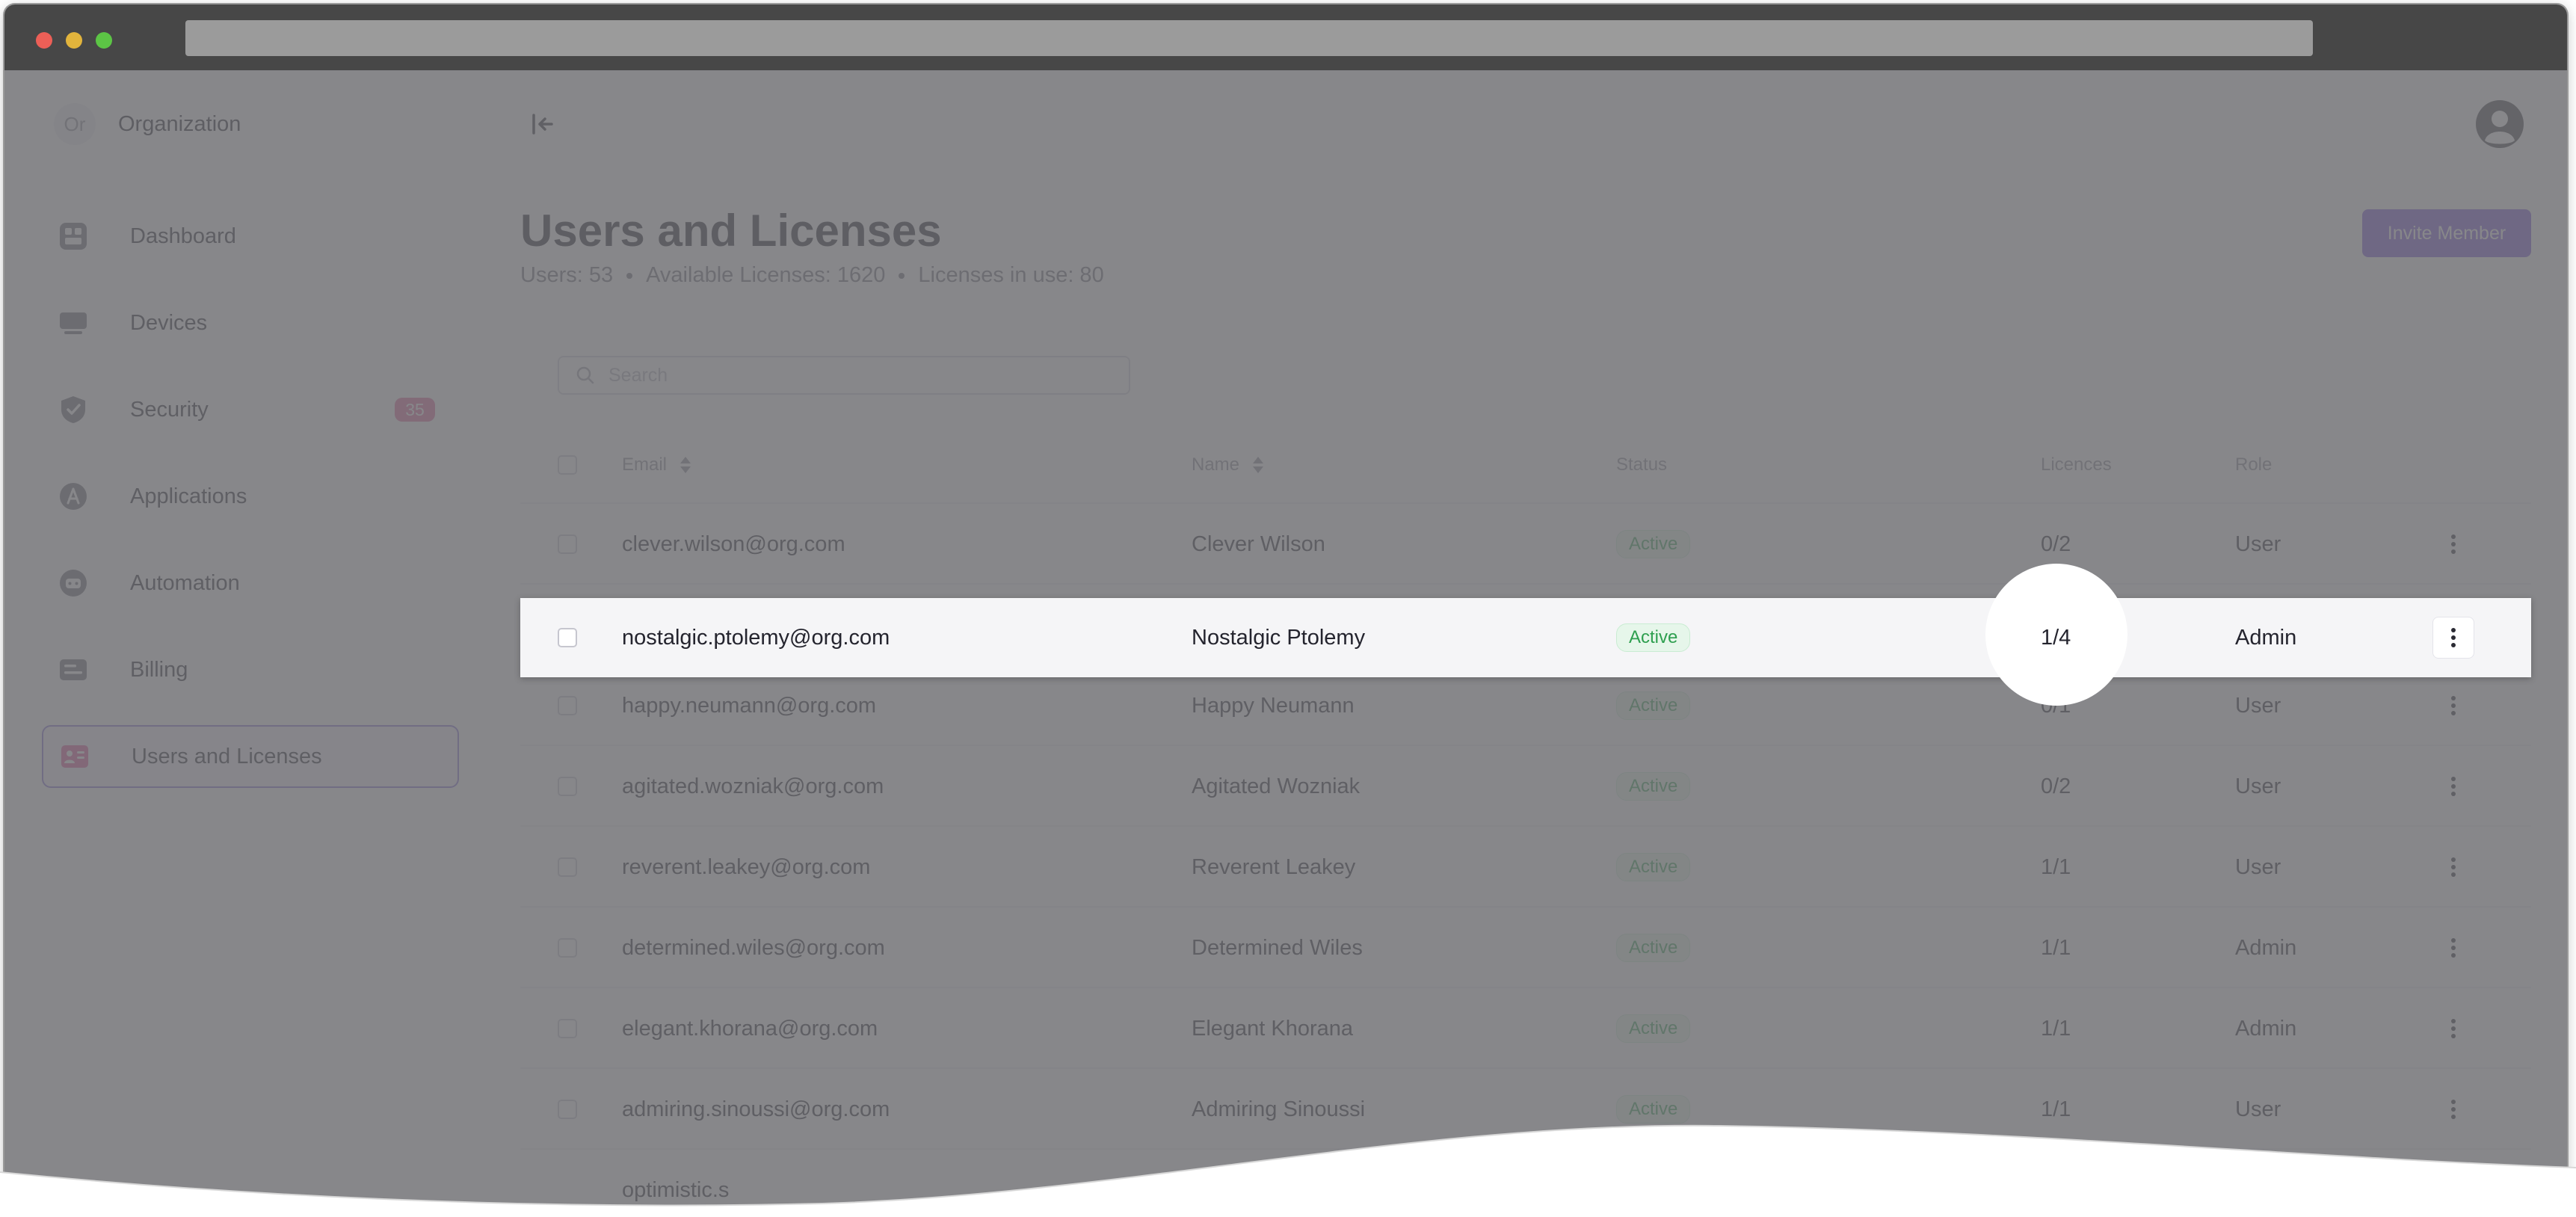 The image size is (2576, 1217). Describe the element at coordinates (250, 323) in the screenshot. I see `sidebar-item-devices: Devices` at that location.